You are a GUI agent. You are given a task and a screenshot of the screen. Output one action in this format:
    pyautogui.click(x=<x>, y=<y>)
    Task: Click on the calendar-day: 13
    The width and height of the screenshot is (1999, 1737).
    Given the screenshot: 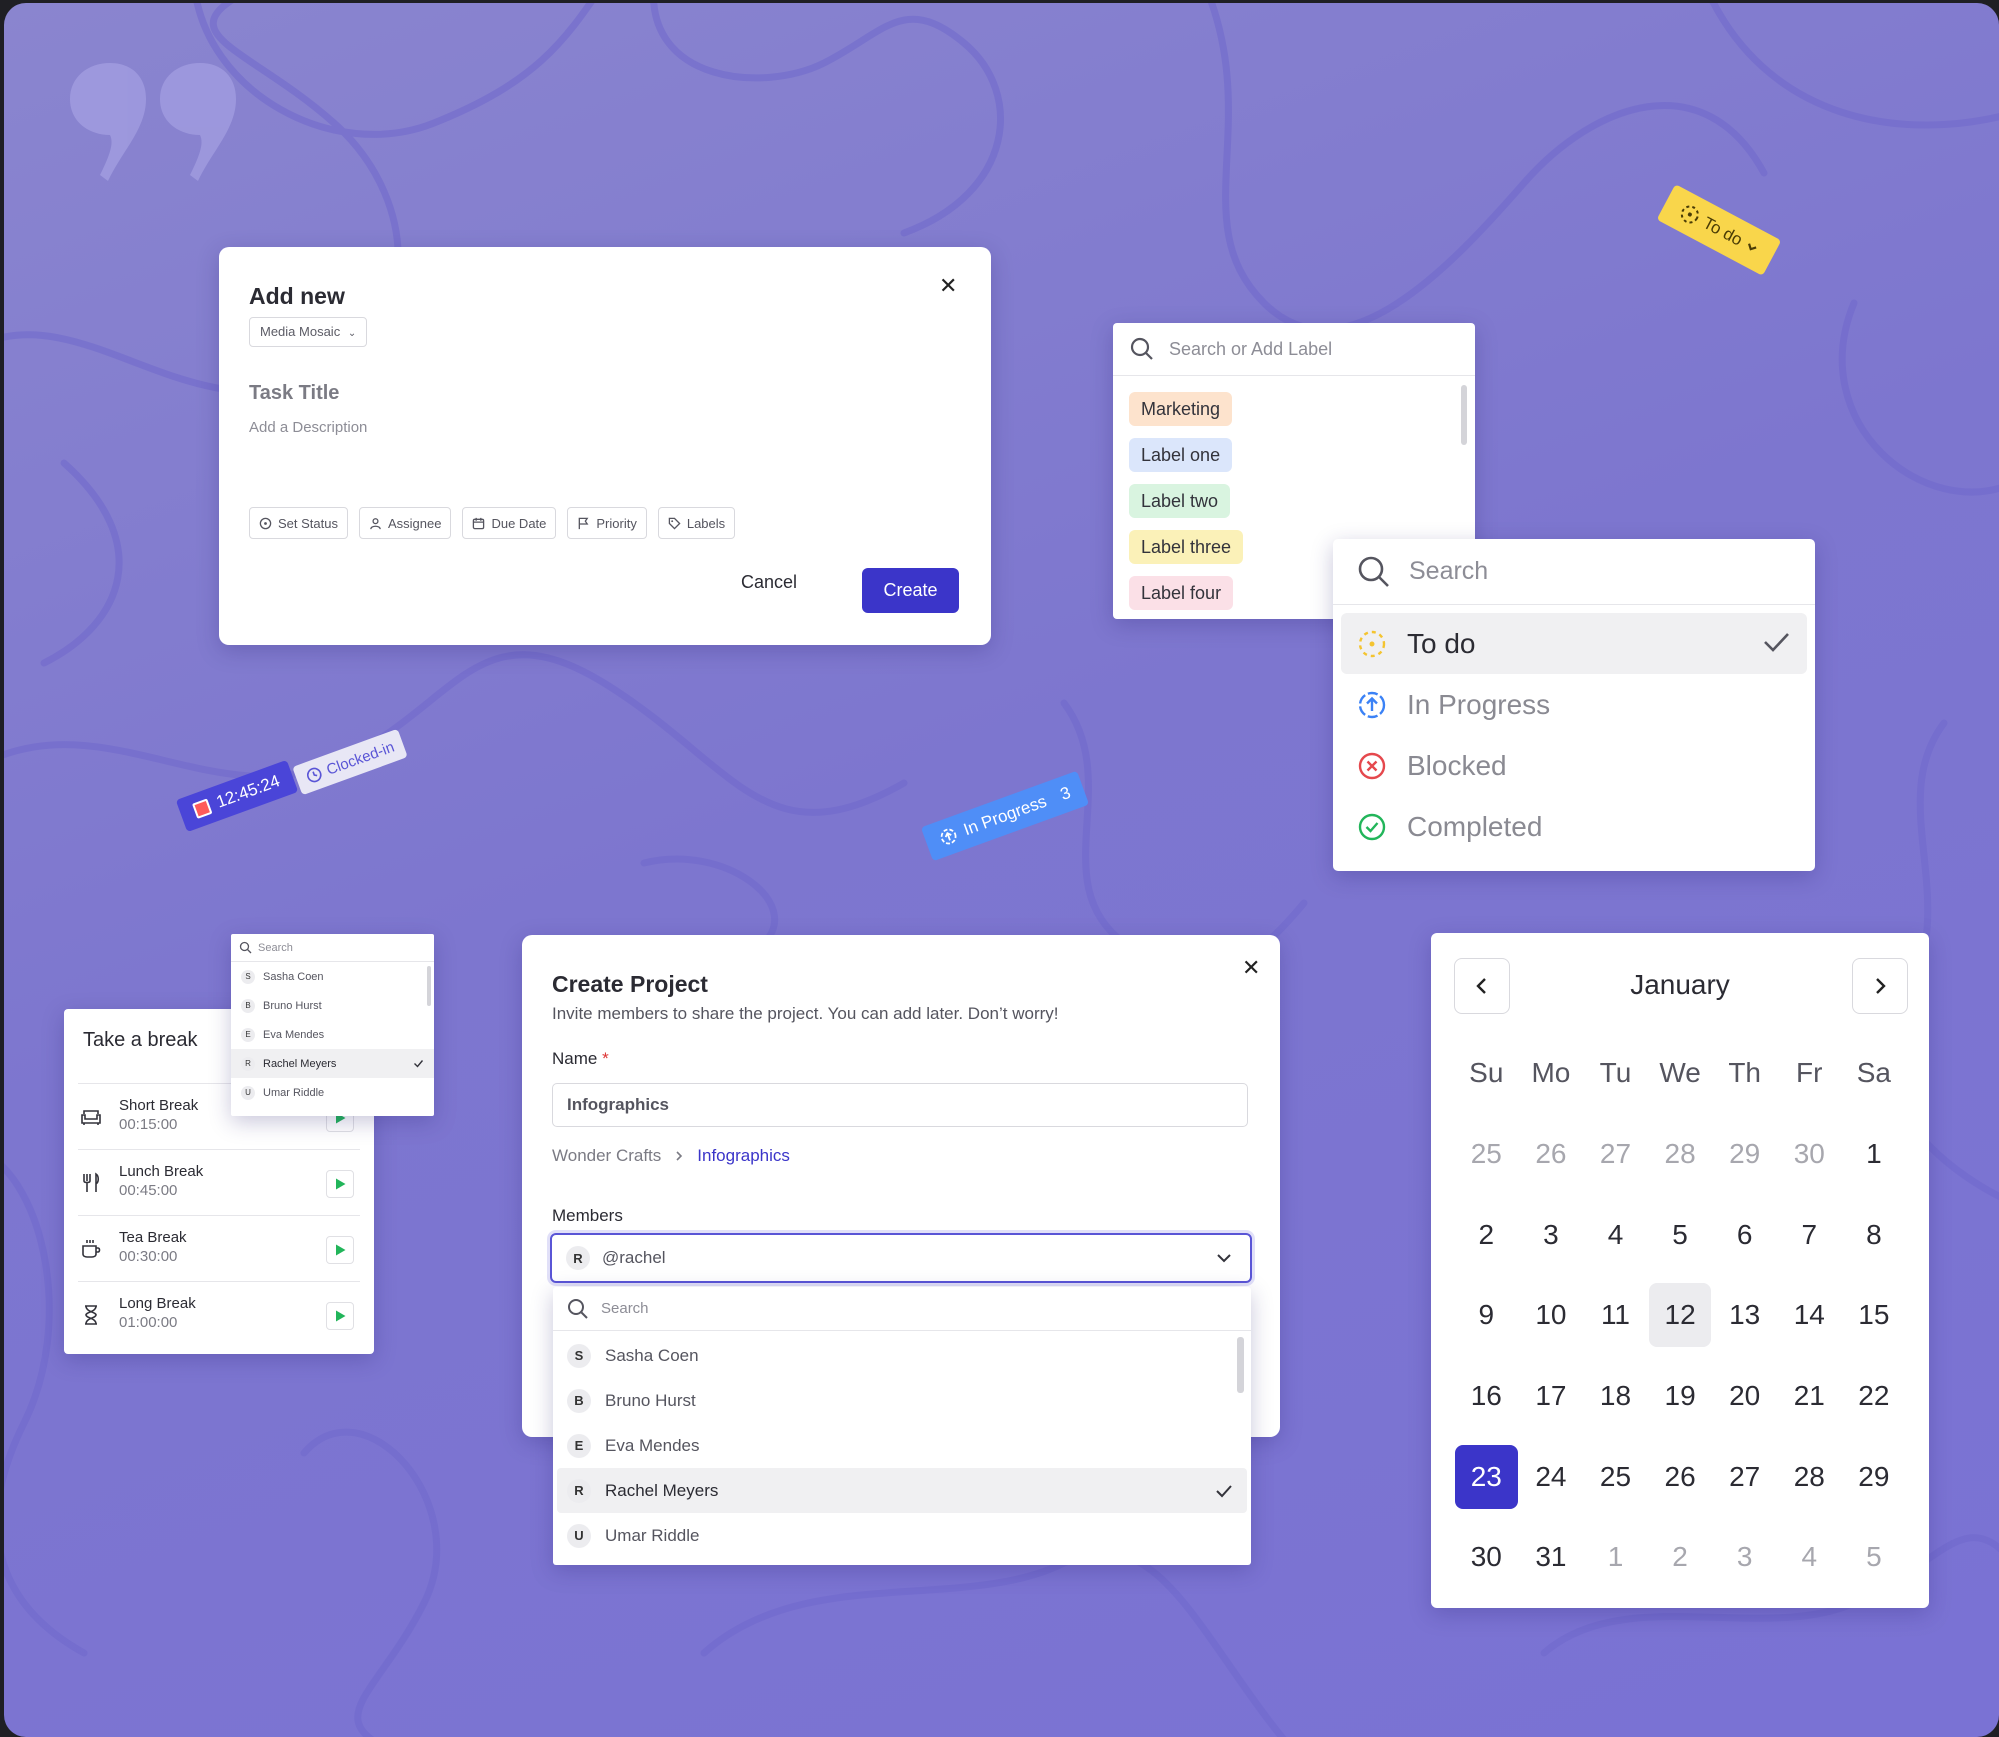 What is the action you would take?
    pyautogui.click(x=1744, y=1315)
    